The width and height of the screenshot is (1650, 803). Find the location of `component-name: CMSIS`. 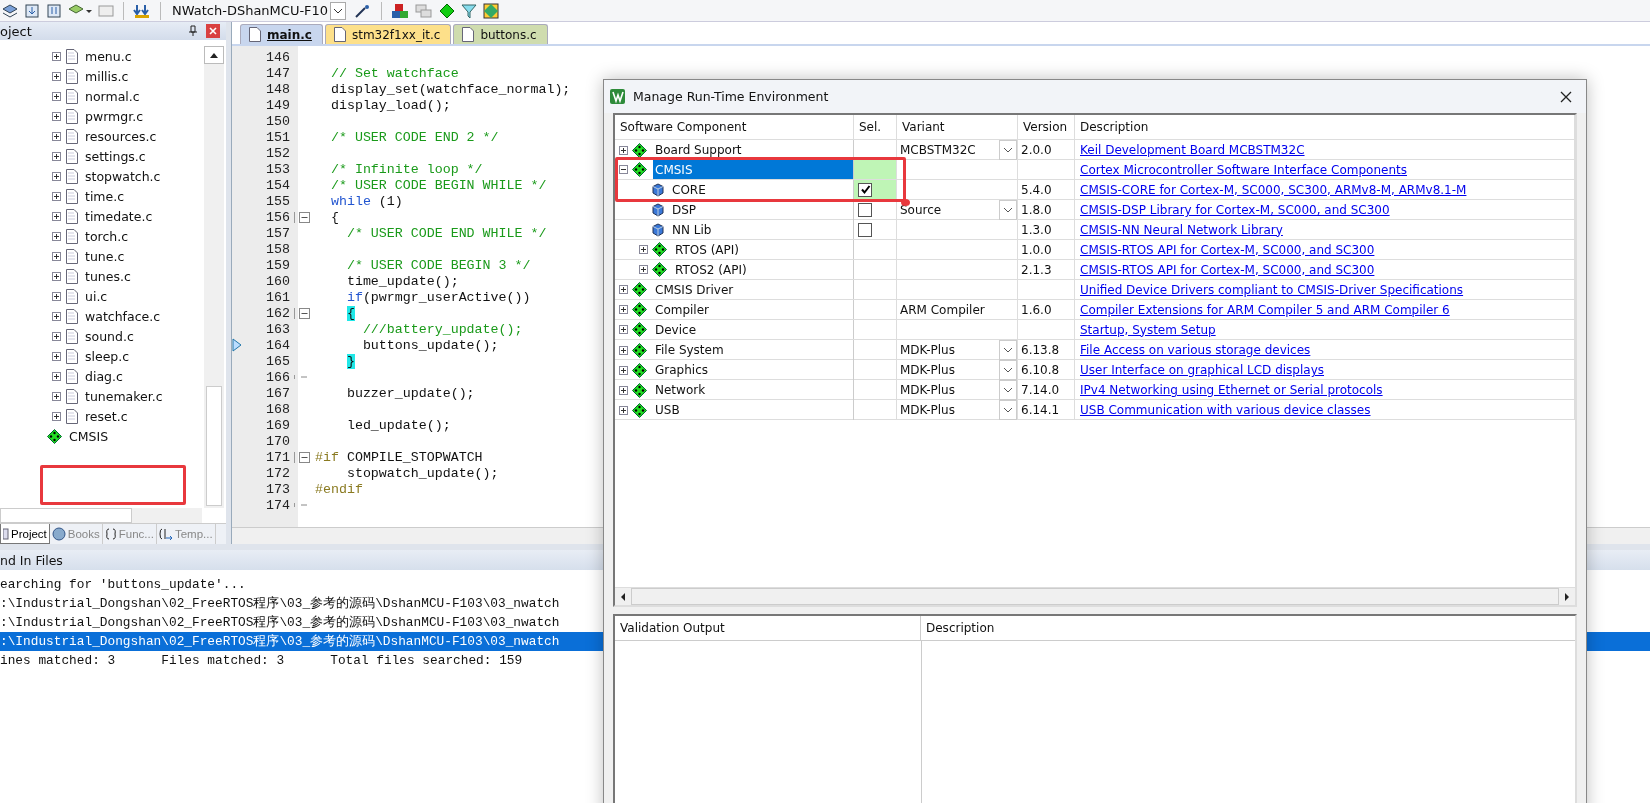

component-name: CMSIS is located at coordinates (753, 169).